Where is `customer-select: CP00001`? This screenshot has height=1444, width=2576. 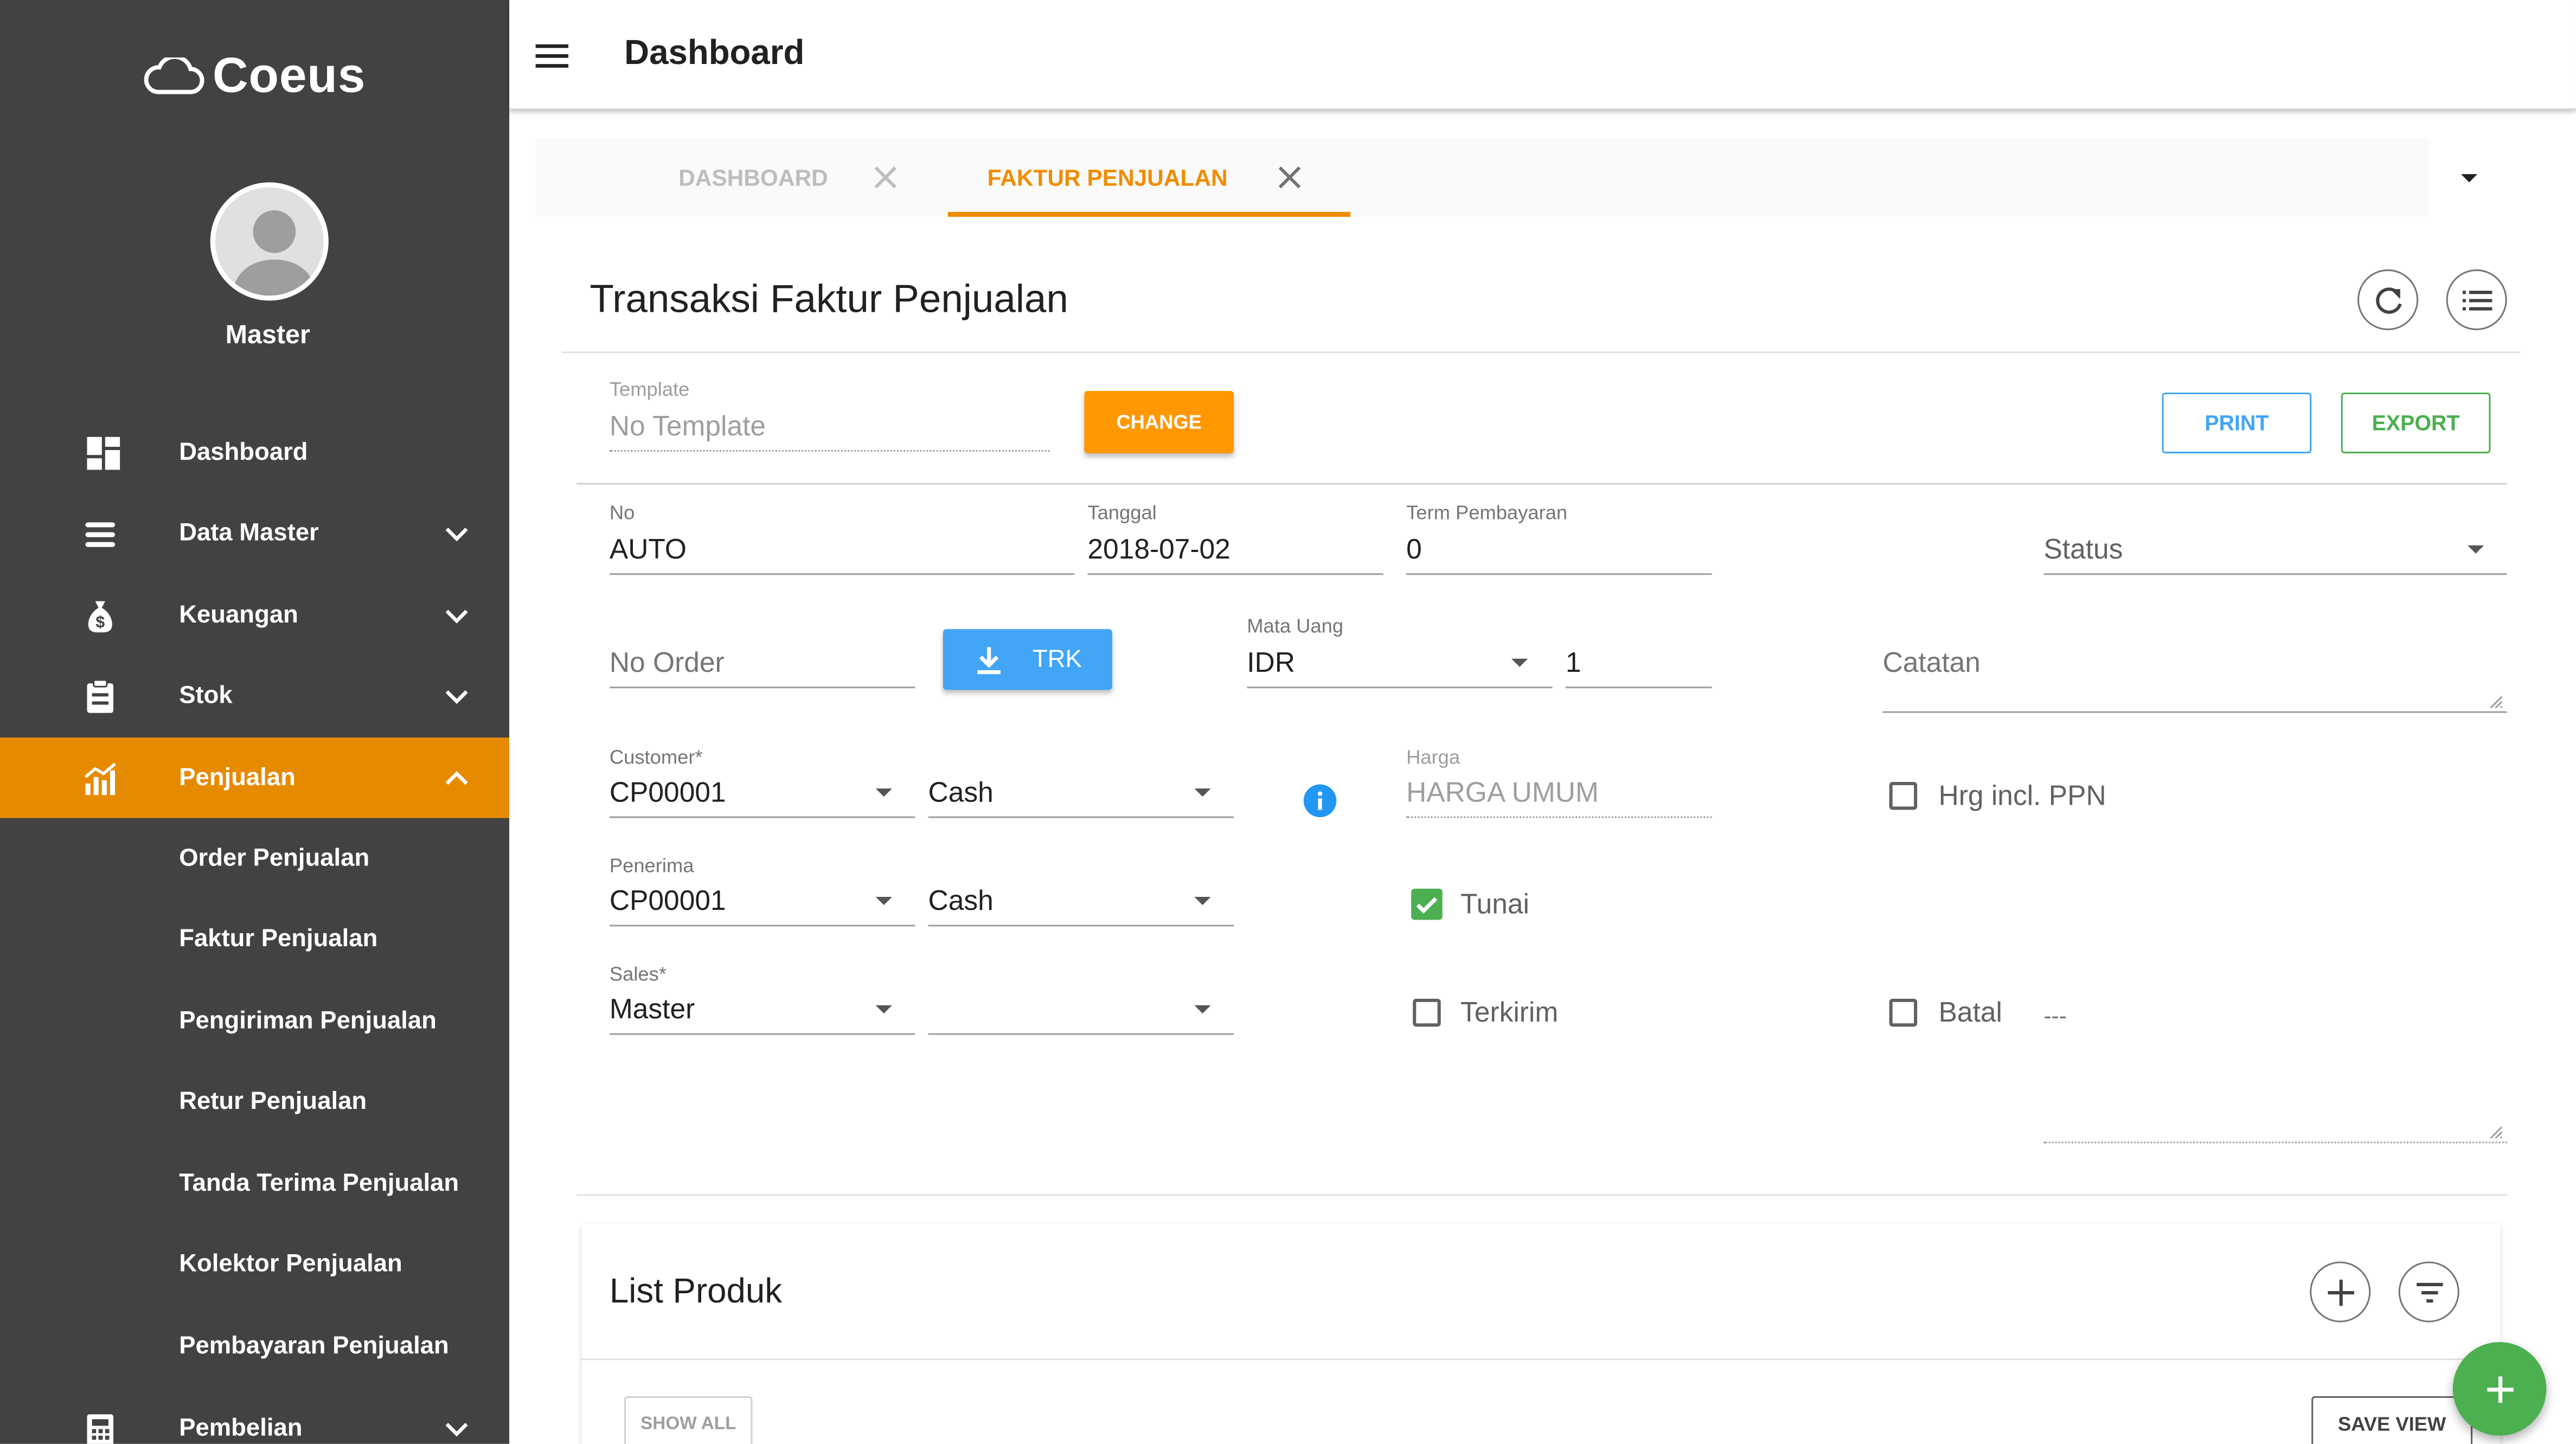
customer-select: CP00001 is located at coordinates (668, 793).